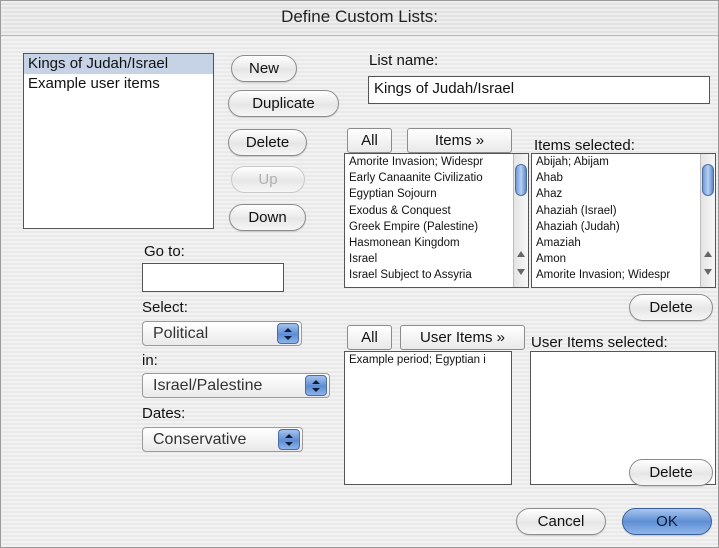  I want to click on list-item: Ahab, so click(623, 178).